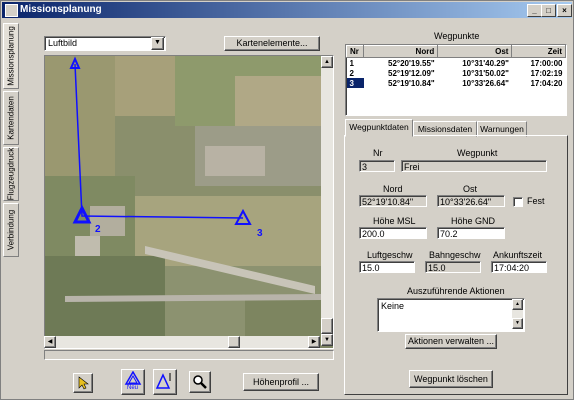  I want to click on waypoints-title: Wegpunkte, so click(457, 36).